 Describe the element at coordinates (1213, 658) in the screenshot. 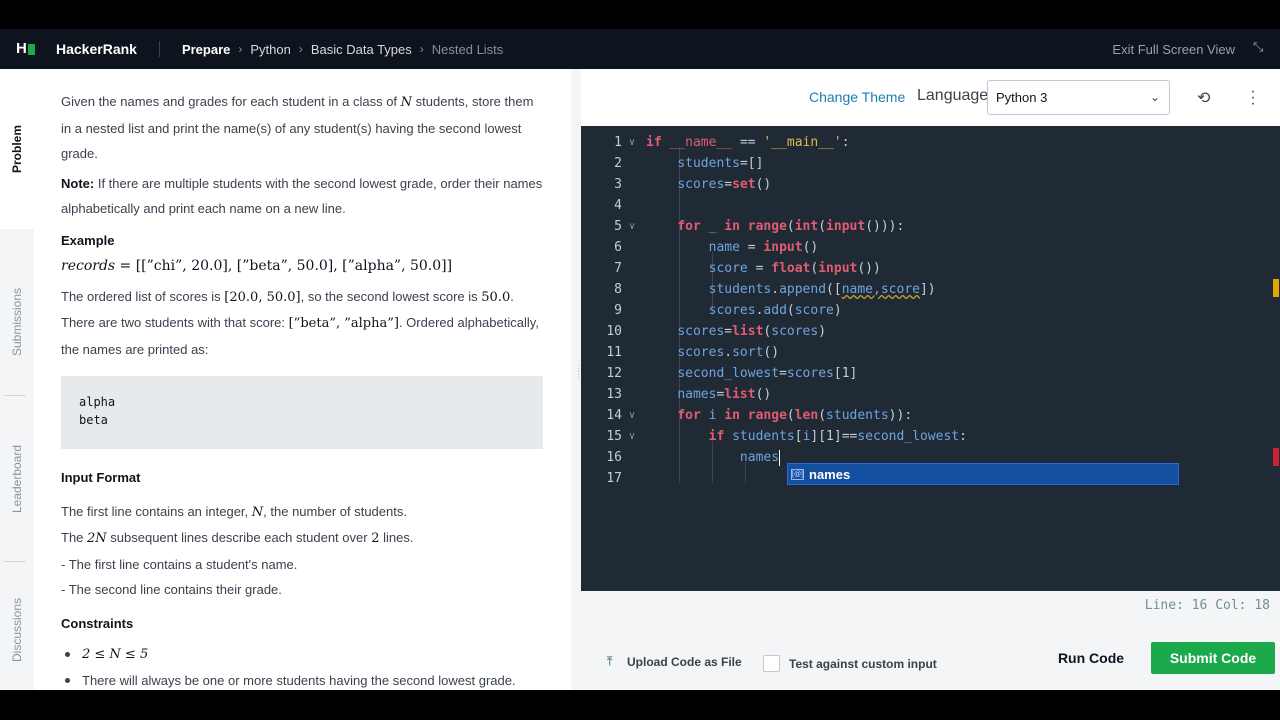

I see `submit-code-button: Submit Code` at that location.